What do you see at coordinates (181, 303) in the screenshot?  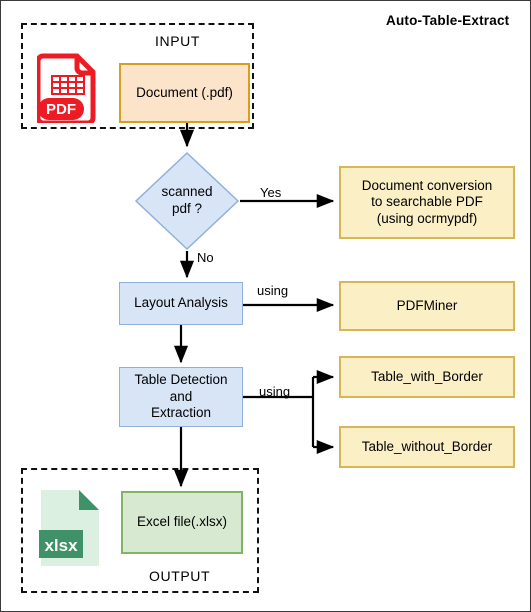 I see `node-layout-analysis: Layout Analysis` at bounding box center [181, 303].